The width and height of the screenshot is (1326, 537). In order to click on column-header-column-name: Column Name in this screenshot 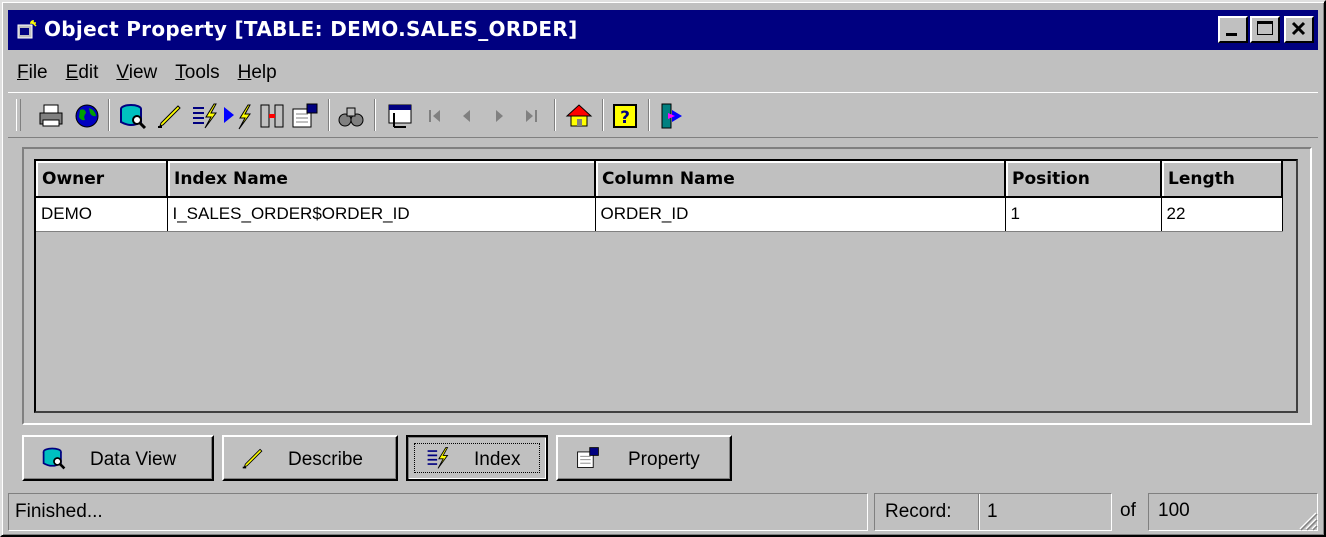, I will do `click(800, 179)`.